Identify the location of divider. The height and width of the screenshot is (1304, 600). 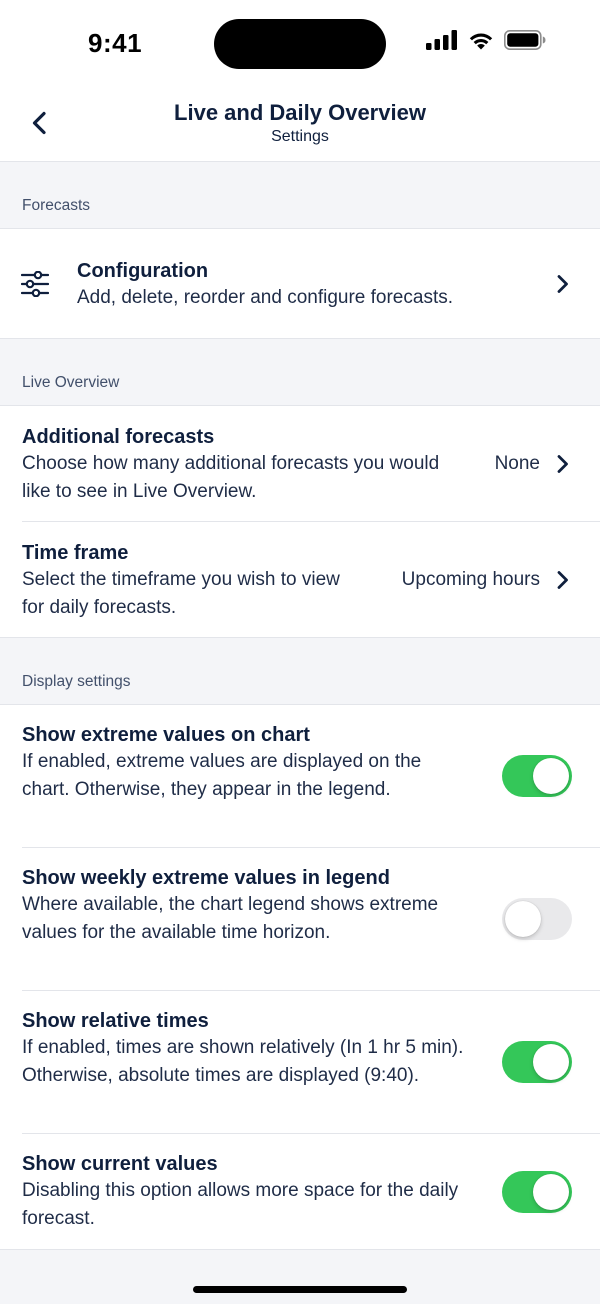
(300, 1249).